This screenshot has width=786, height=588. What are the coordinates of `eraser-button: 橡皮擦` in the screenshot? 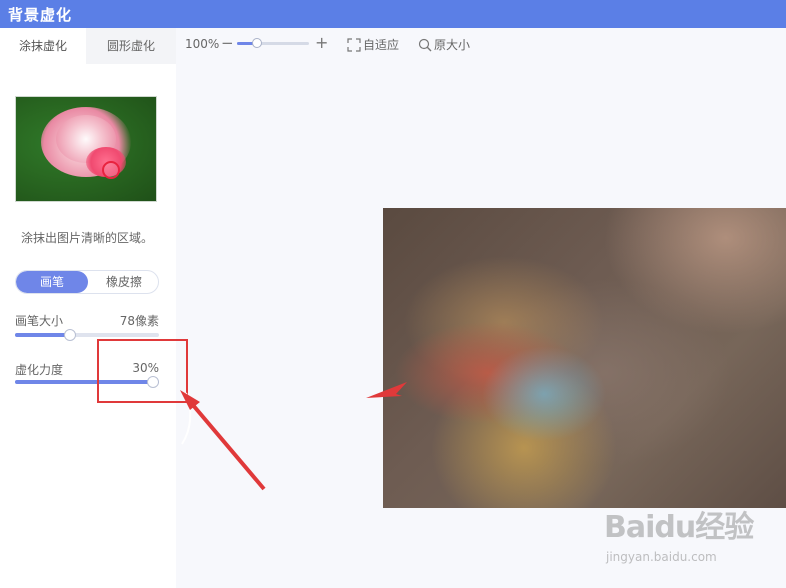 It's located at (123, 282).